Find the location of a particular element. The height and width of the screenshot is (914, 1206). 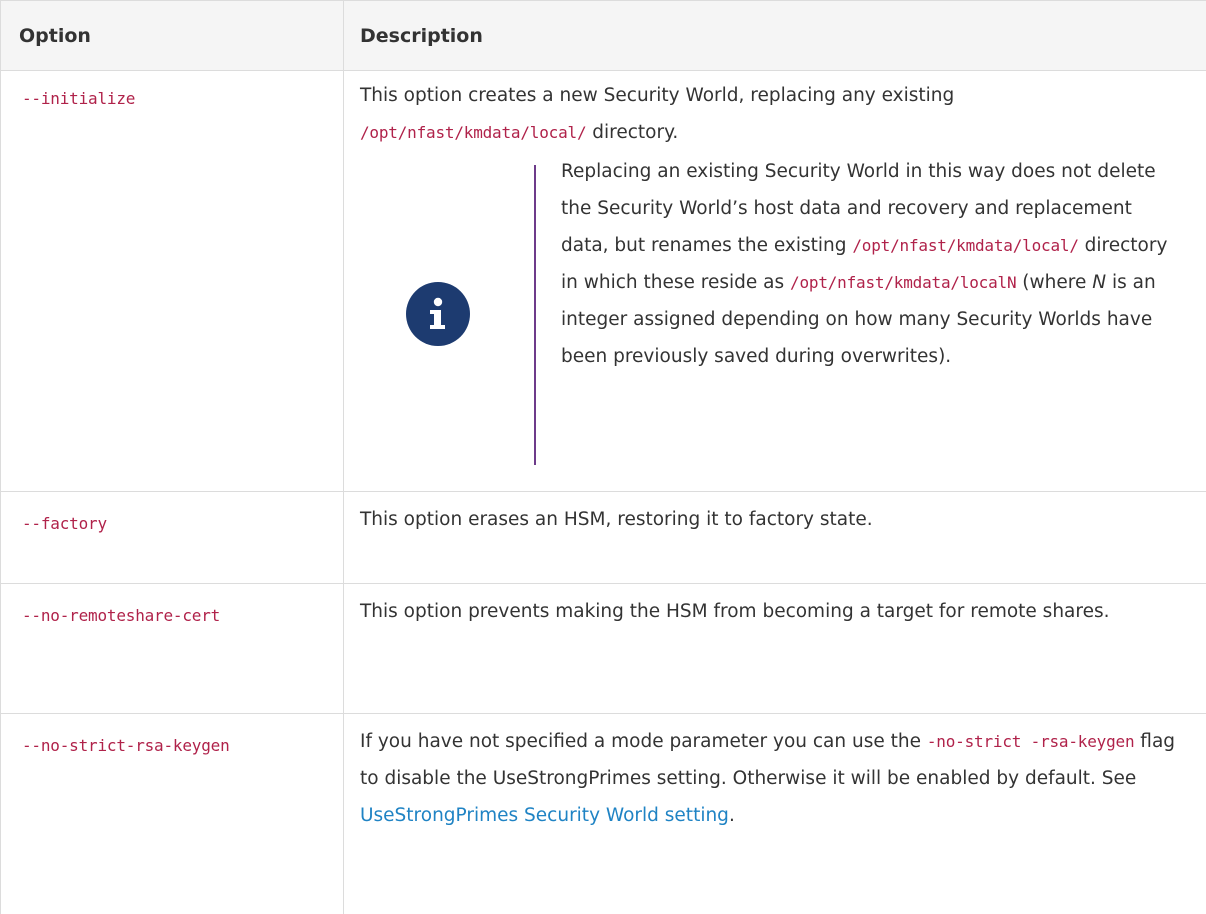

option-cell: --no-remoteshare-cert is located at coordinates (172, 649).